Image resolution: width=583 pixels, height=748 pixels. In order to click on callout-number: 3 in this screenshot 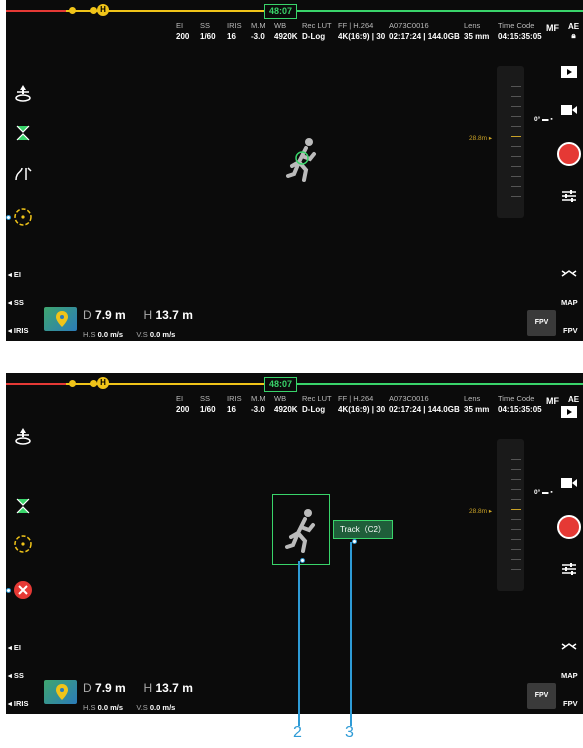, I will do `click(349, 732)`.